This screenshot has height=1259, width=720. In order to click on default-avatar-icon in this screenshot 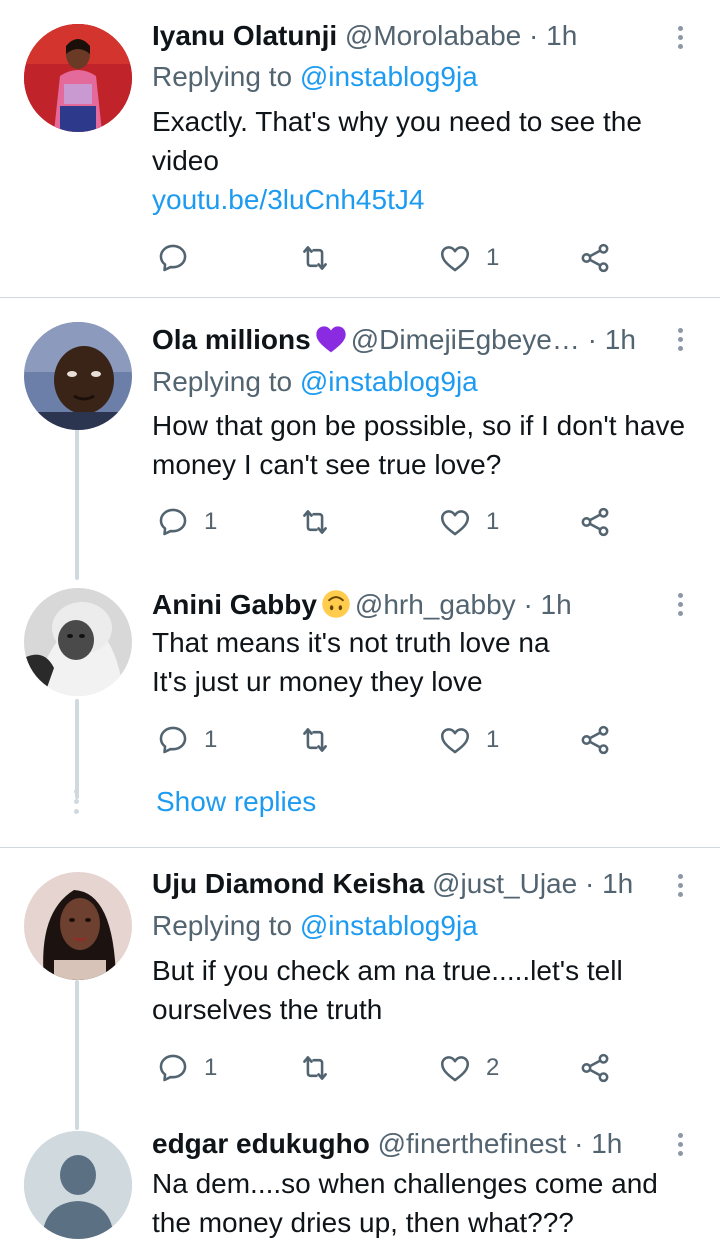, I will do `click(78, 1185)`.